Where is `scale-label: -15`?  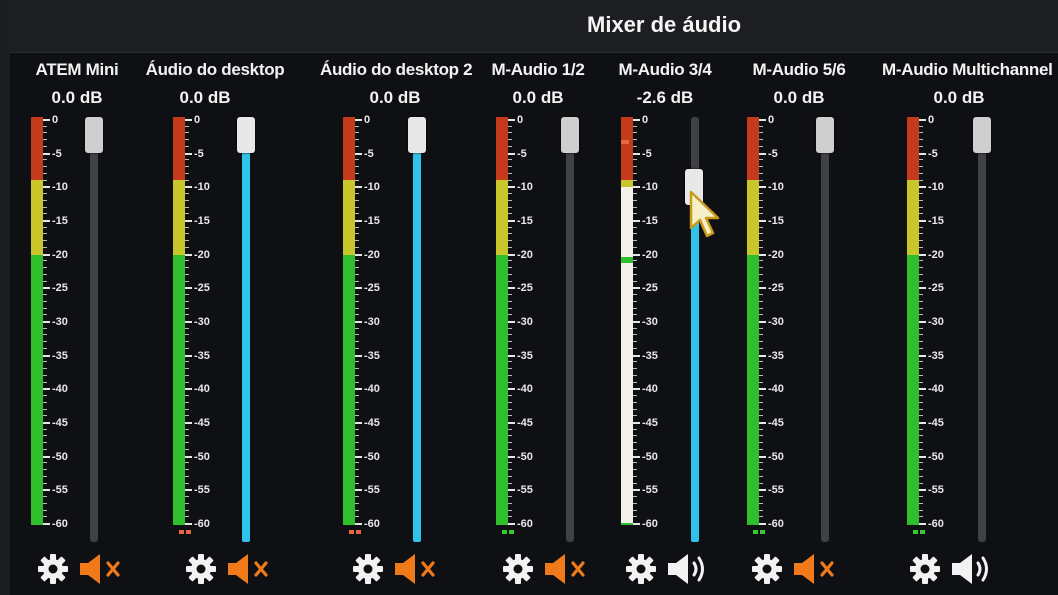
scale-label: -15 is located at coordinates (650, 221).